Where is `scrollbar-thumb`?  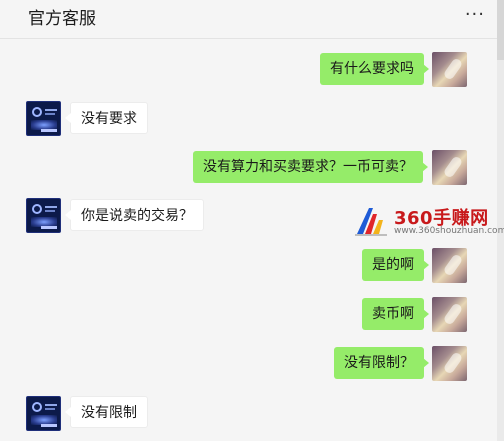
scrollbar-thumb is located at coordinates (500, 30).